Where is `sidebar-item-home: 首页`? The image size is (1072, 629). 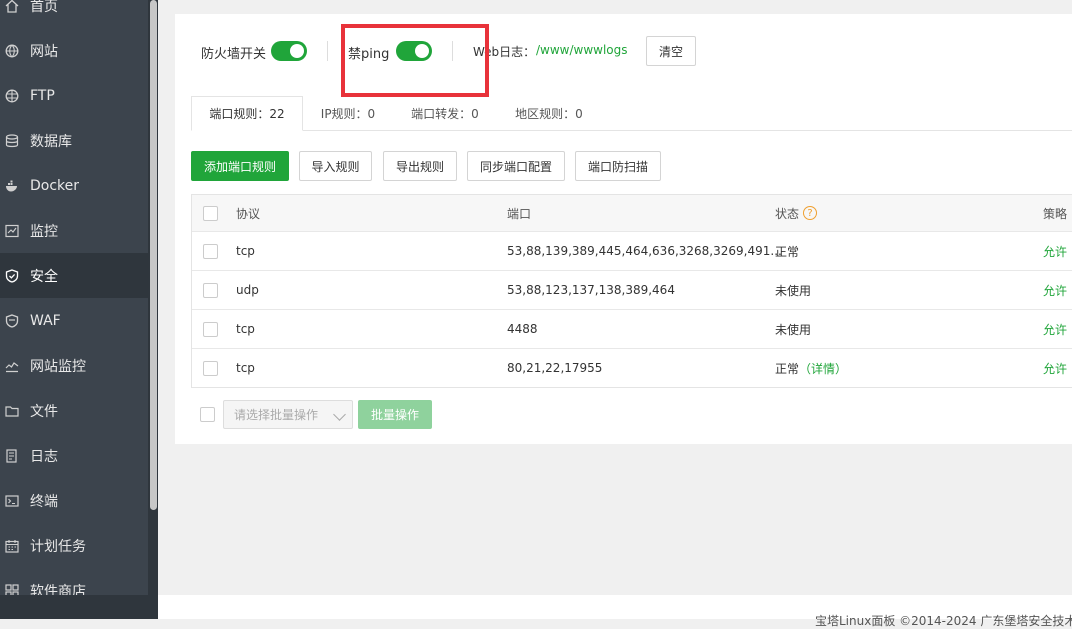 sidebar-item-home: 首页 is located at coordinates (74, 14).